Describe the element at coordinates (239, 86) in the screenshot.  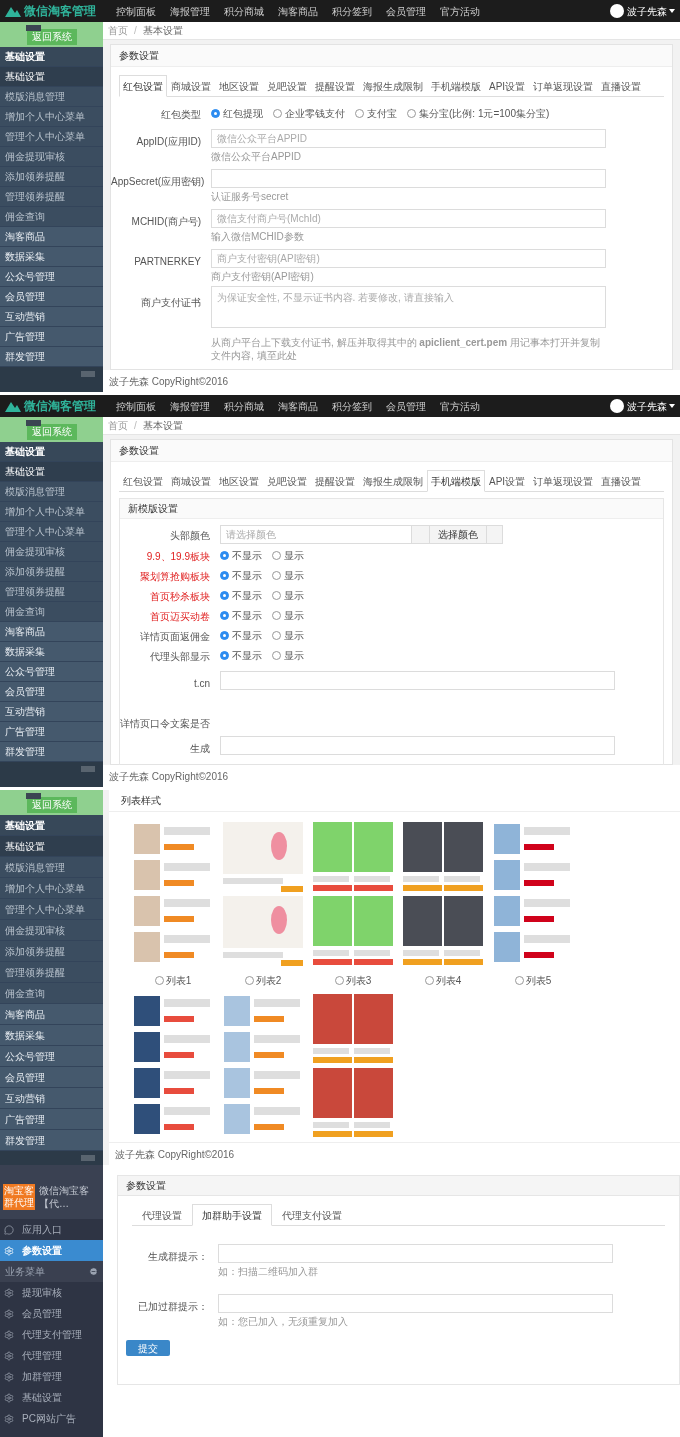
I see `tab: 地区设置` at that location.